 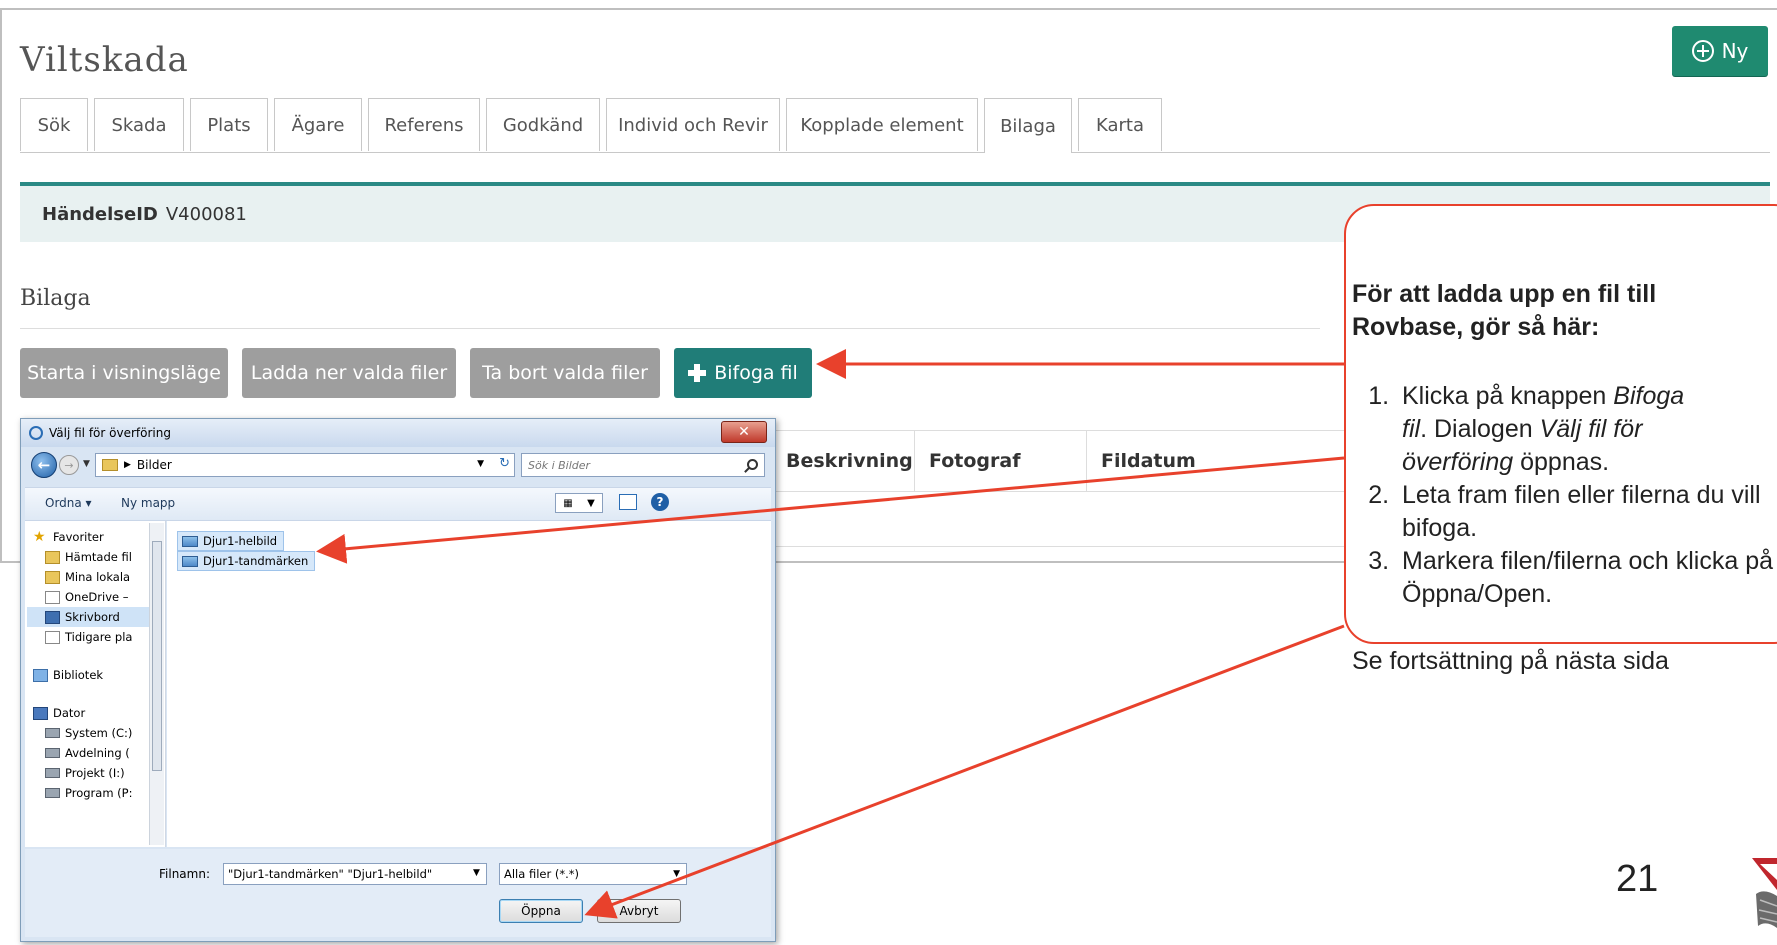 What do you see at coordinates (355, 874) in the screenshot?
I see `filename-input: "Djur1-tandmärken" "Djur1-helbild"` at bounding box center [355, 874].